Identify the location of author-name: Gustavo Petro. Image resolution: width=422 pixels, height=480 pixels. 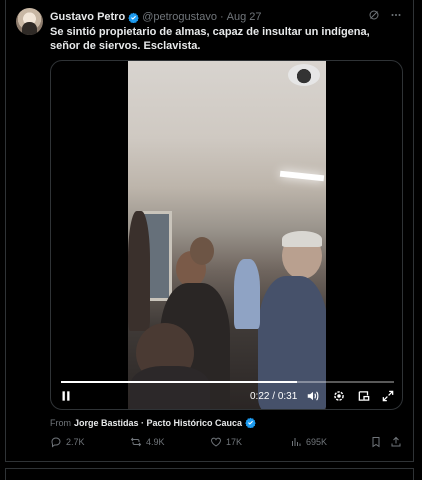
(87, 17).